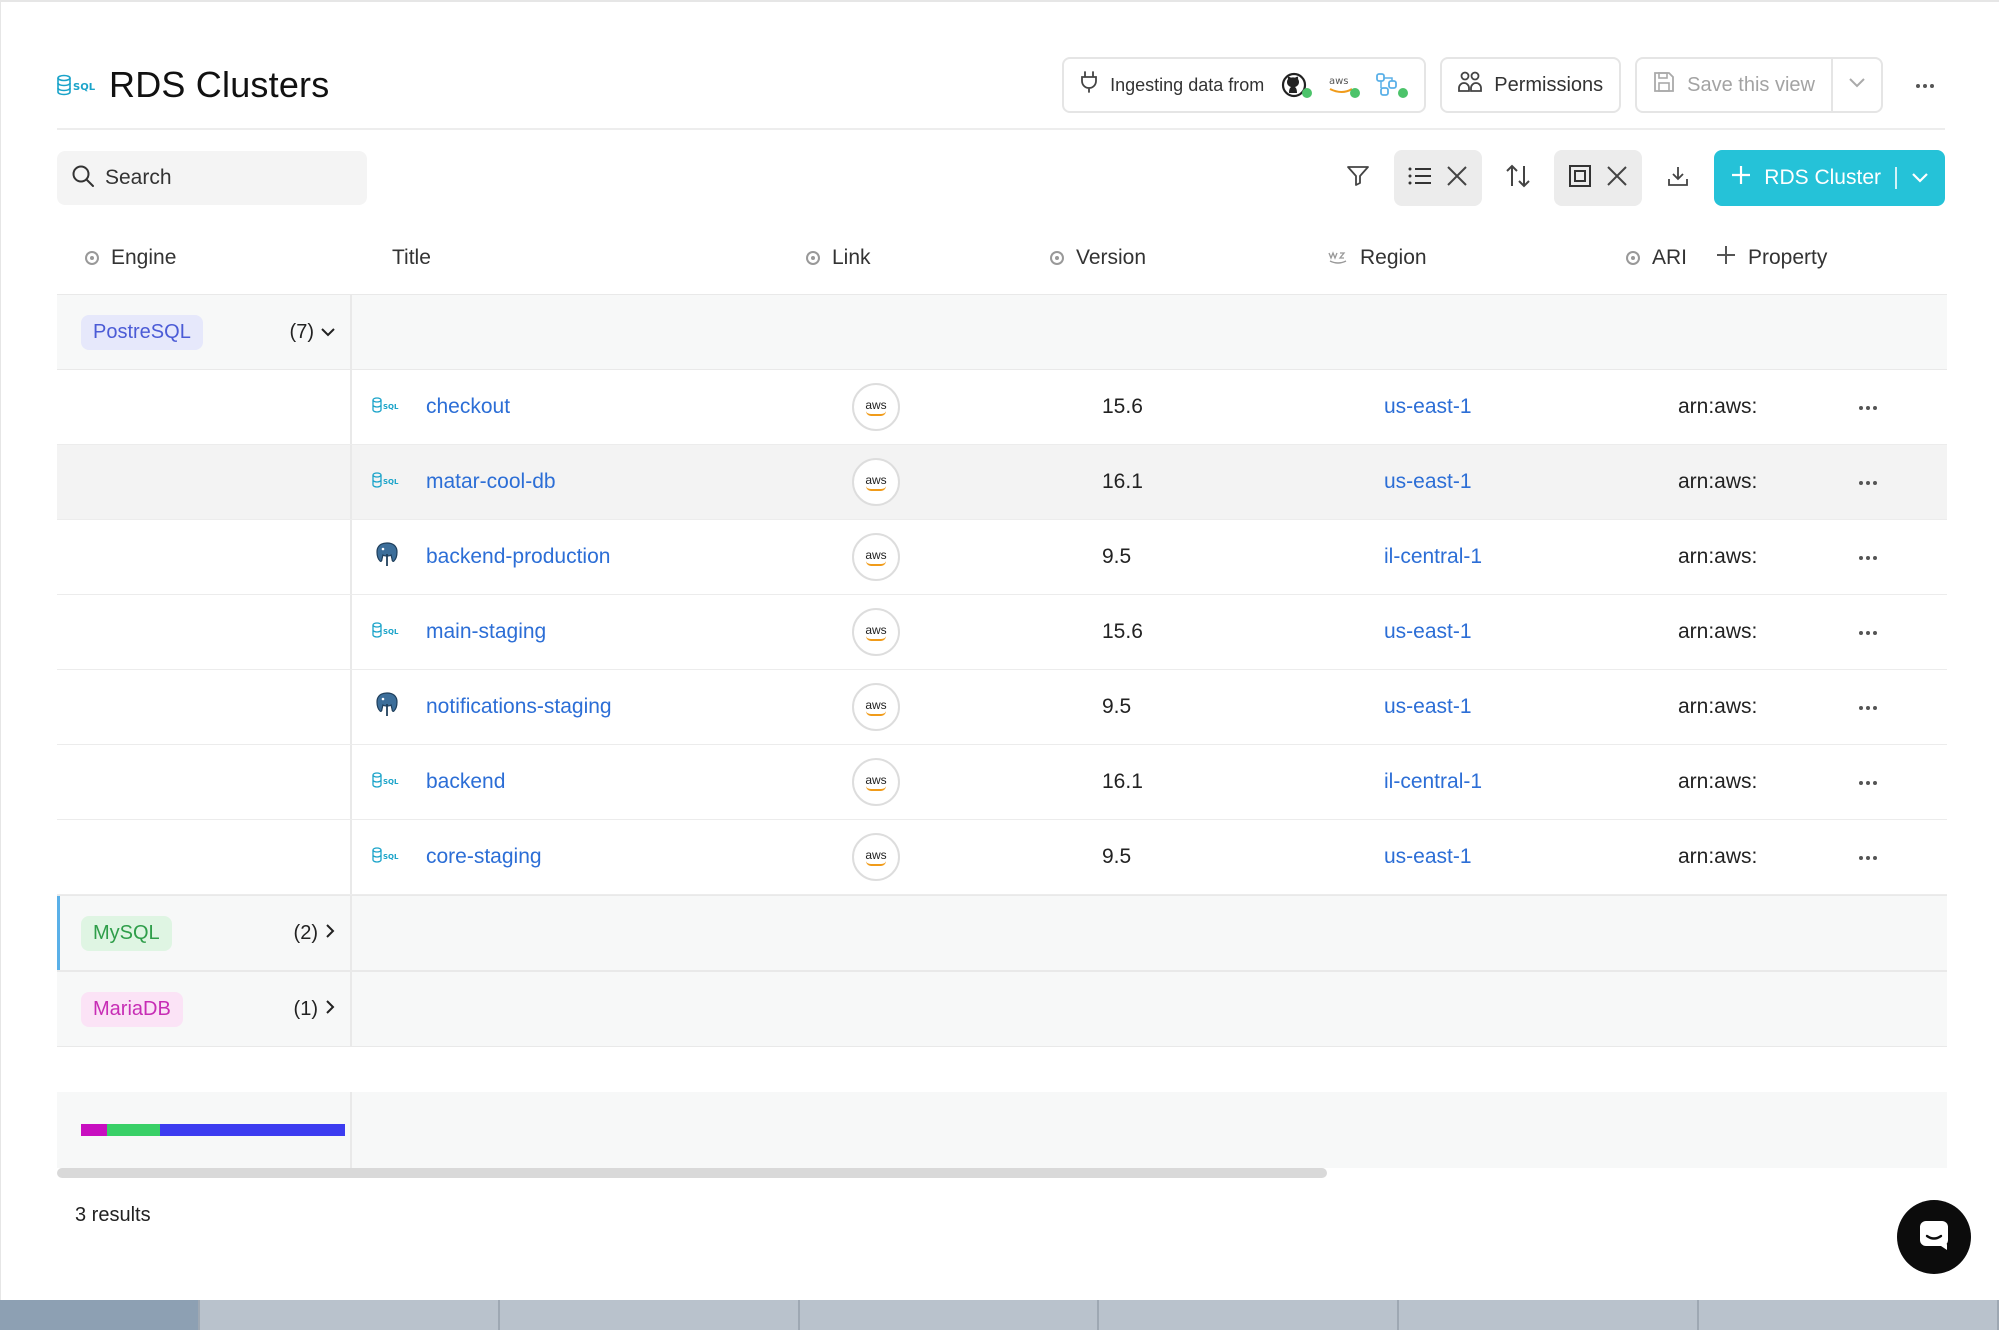 The height and width of the screenshot is (1330, 1999). I want to click on chat-support-button, so click(1934, 1237).